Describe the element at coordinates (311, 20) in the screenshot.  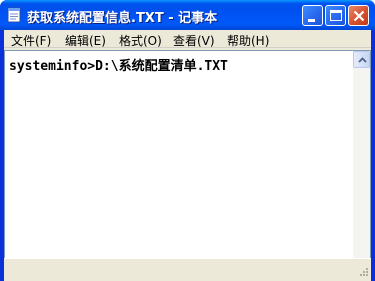
I see `minimize-icon` at that location.